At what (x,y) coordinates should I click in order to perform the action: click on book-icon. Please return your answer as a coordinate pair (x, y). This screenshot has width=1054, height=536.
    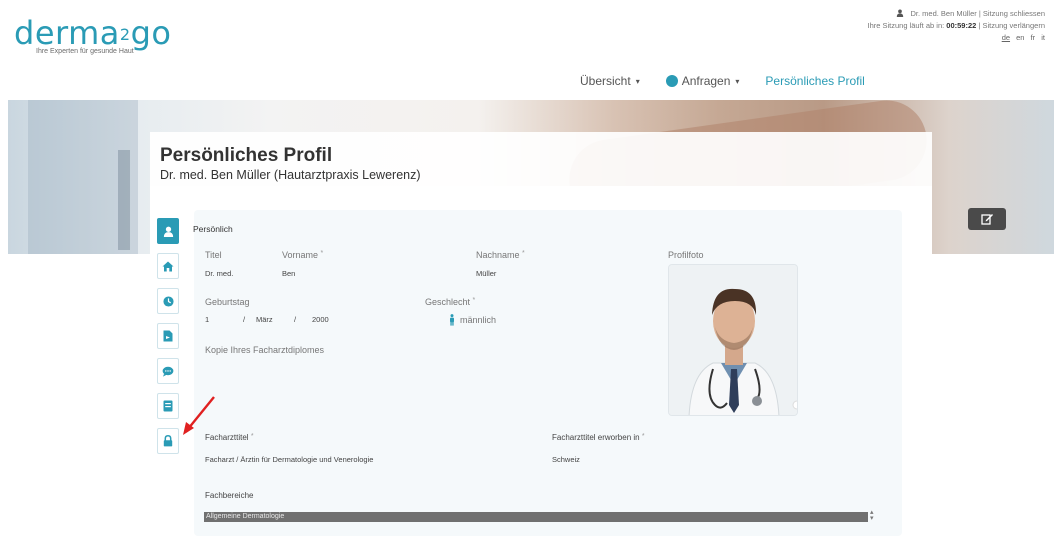
    Looking at the image, I should click on (168, 406).